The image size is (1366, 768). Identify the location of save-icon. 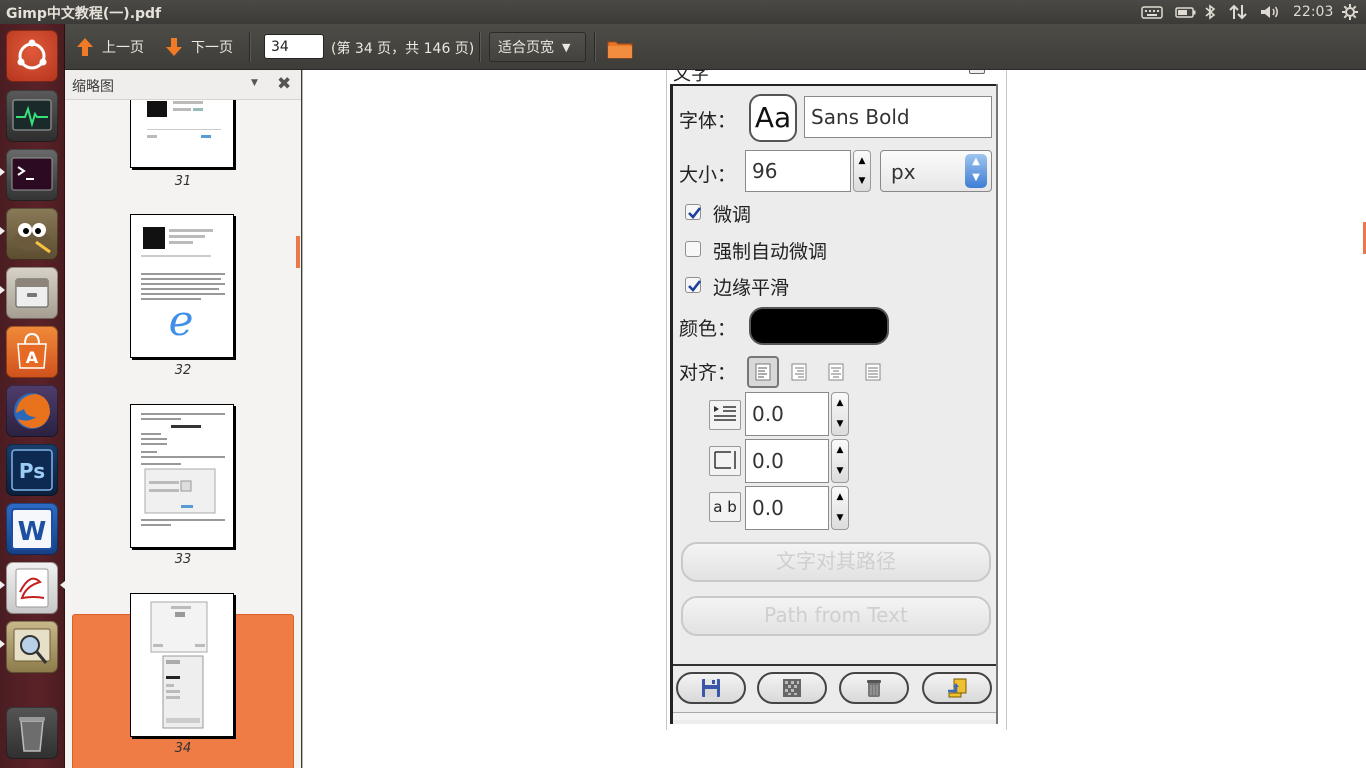
(711, 688).